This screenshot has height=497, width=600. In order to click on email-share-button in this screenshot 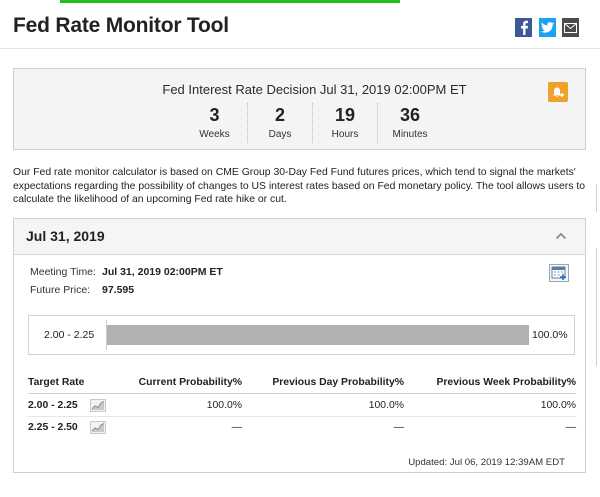, I will do `click(570, 27)`.